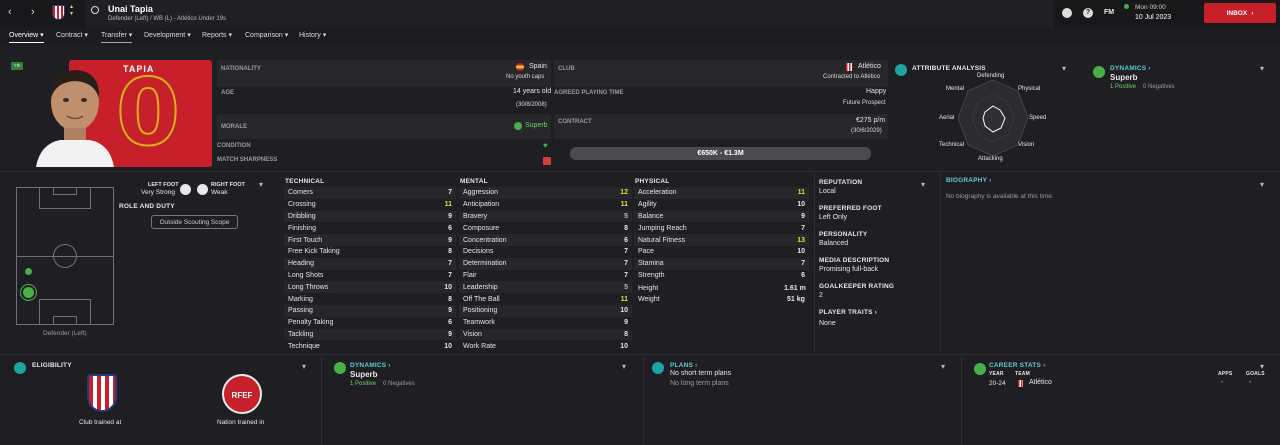 This screenshot has width=1280, height=445. Describe the element at coordinates (545, 251) in the screenshot. I see `attribute-row: Decisions 7` at that location.